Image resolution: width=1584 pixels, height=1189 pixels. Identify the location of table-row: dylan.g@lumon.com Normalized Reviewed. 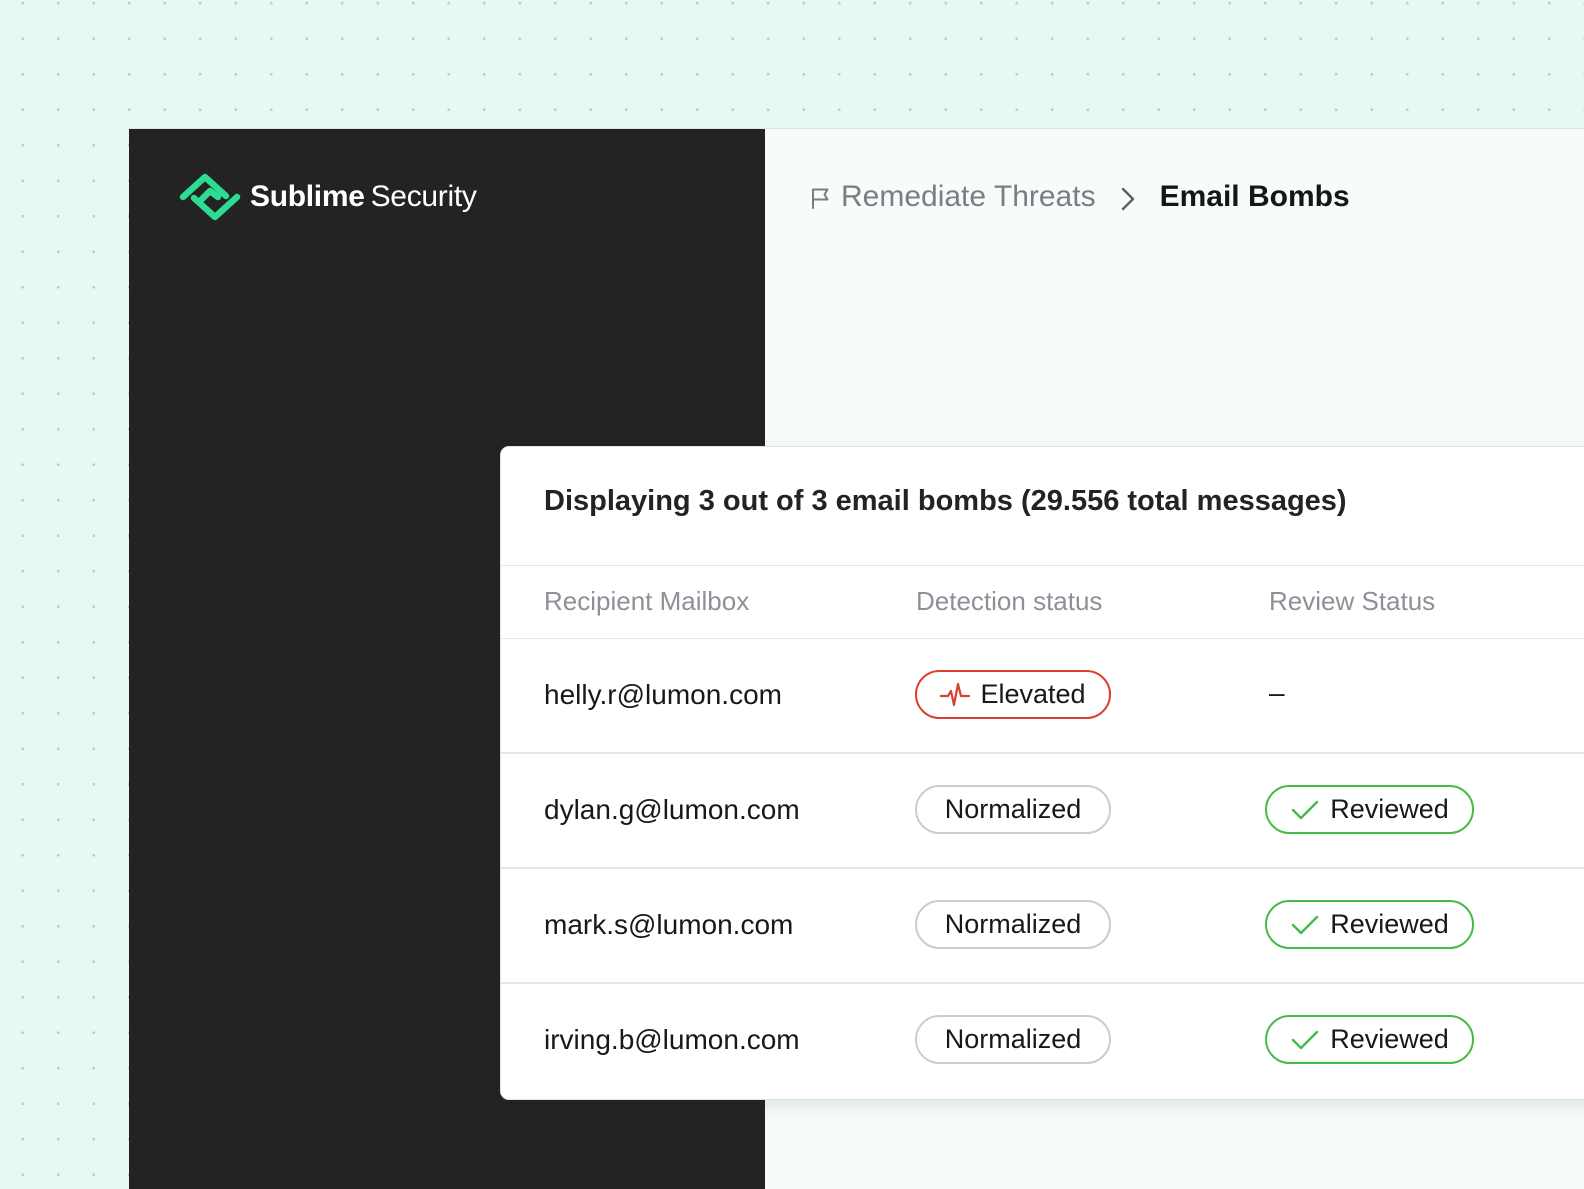
(1042, 811).